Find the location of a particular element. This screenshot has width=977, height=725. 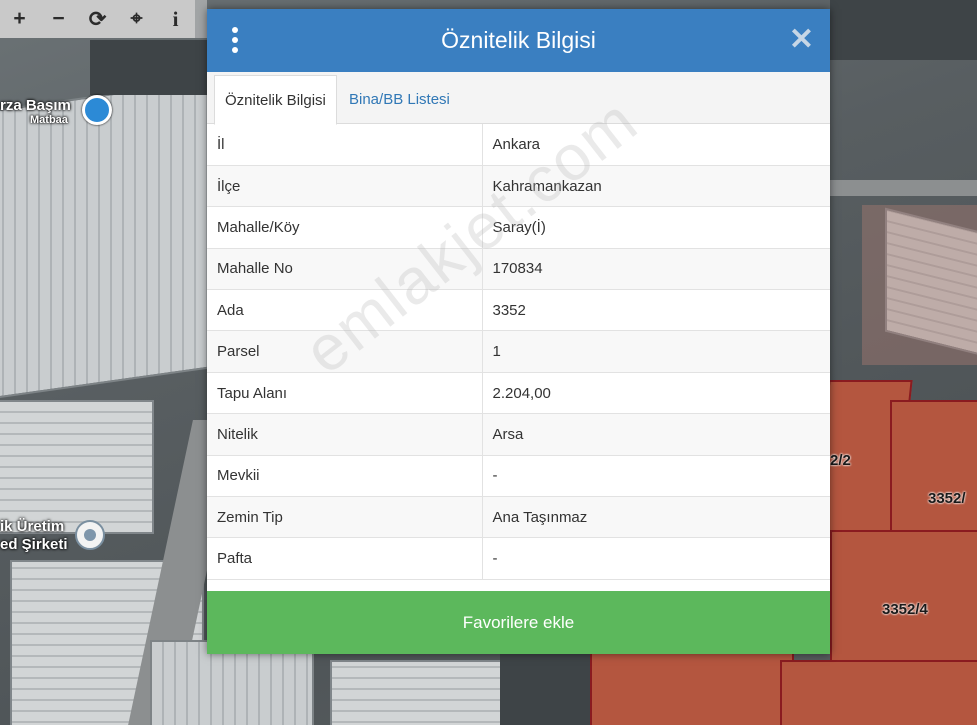

map-place-label: ik Üretim is located at coordinates (32, 526).